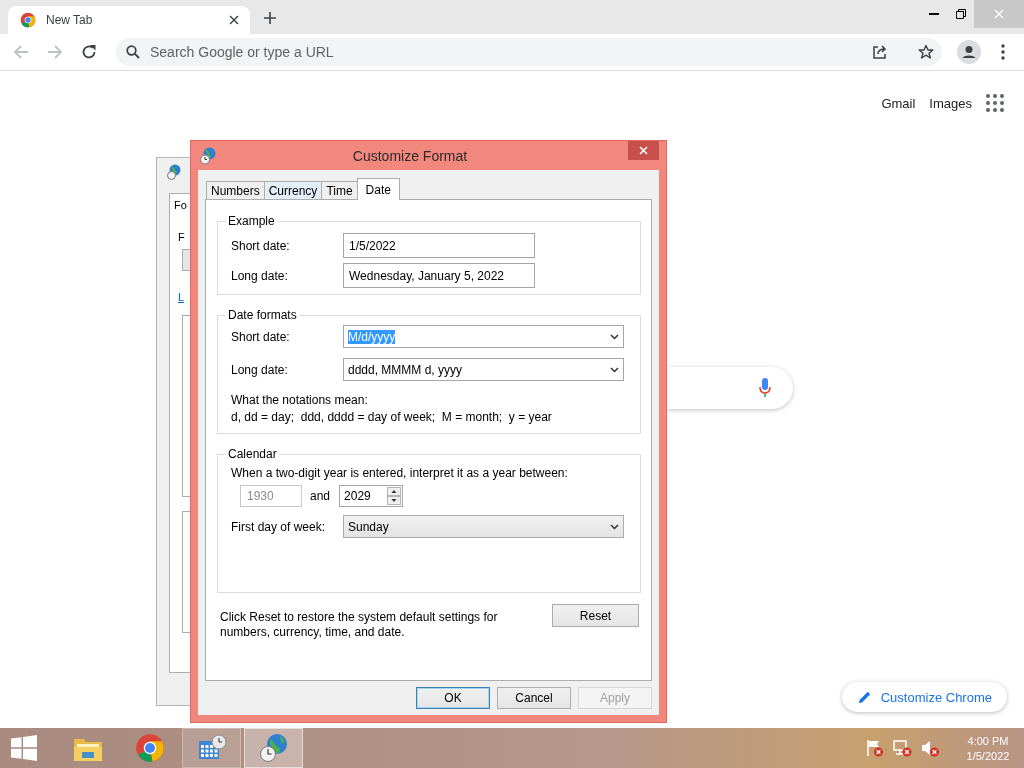 The height and width of the screenshot is (768, 1024). What do you see at coordinates (300, 400) in the screenshot?
I see `help-text: What the notations mean:` at bounding box center [300, 400].